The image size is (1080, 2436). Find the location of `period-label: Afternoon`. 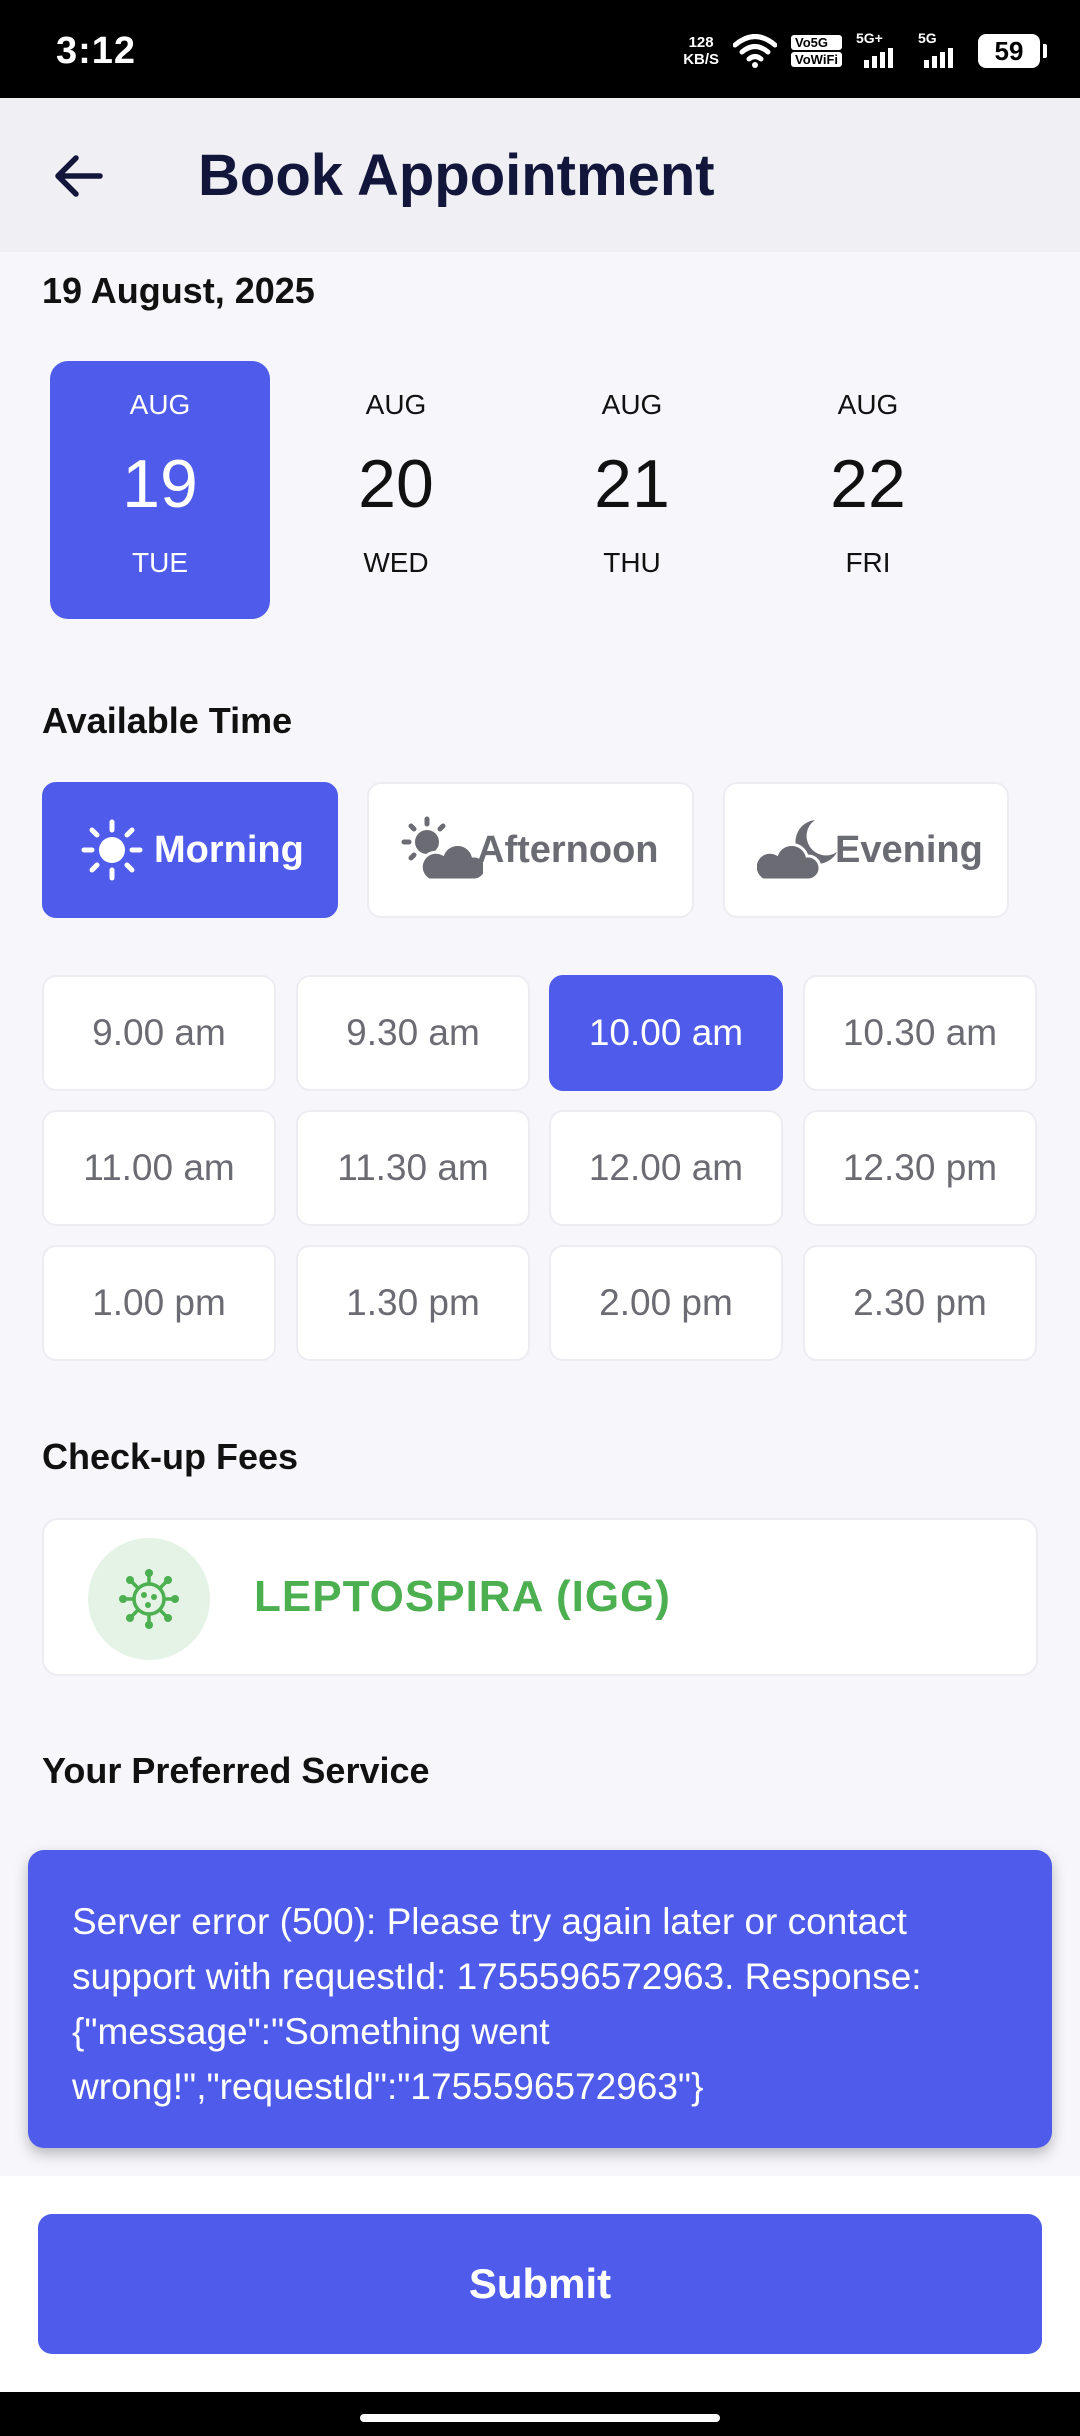

period-label: Afternoon is located at coordinates (568, 849).